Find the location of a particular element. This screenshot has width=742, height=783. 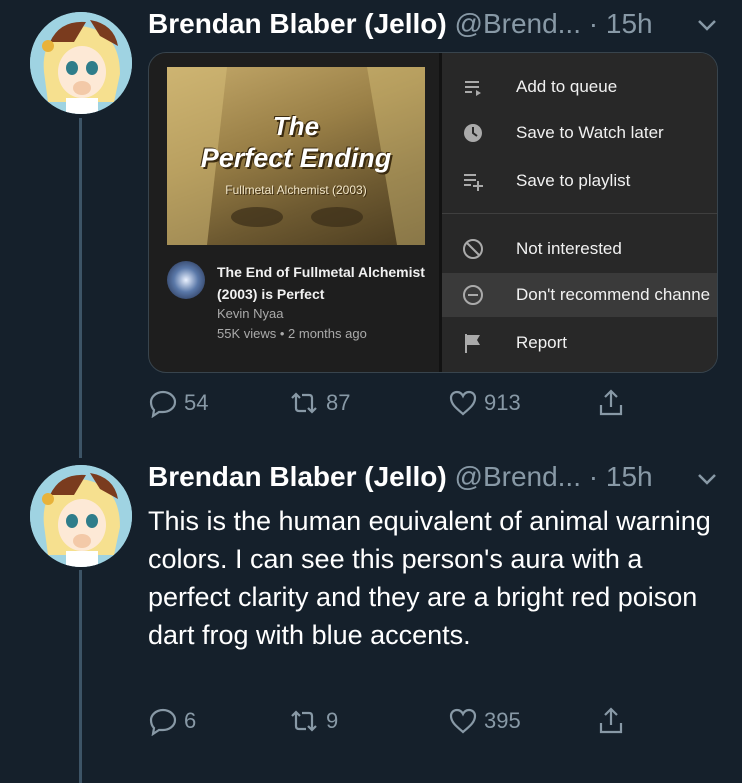

menu-item-dont-recommend: Don't recommend channe is located at coordinates (579, 295).